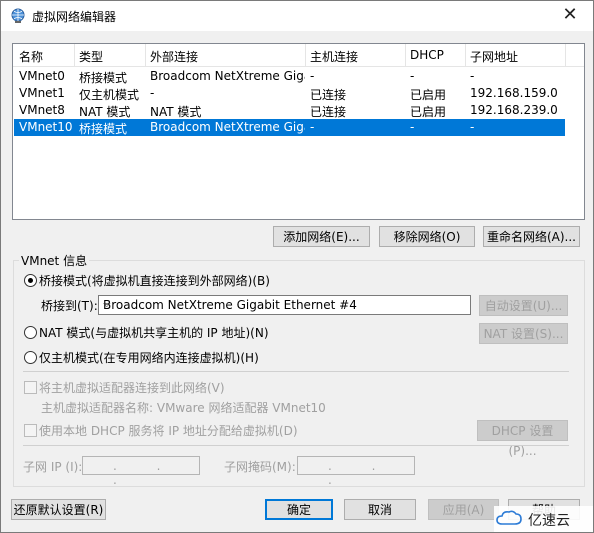  I want to click on bridge-to-label: 桥接到(T):, so click(69, 306).